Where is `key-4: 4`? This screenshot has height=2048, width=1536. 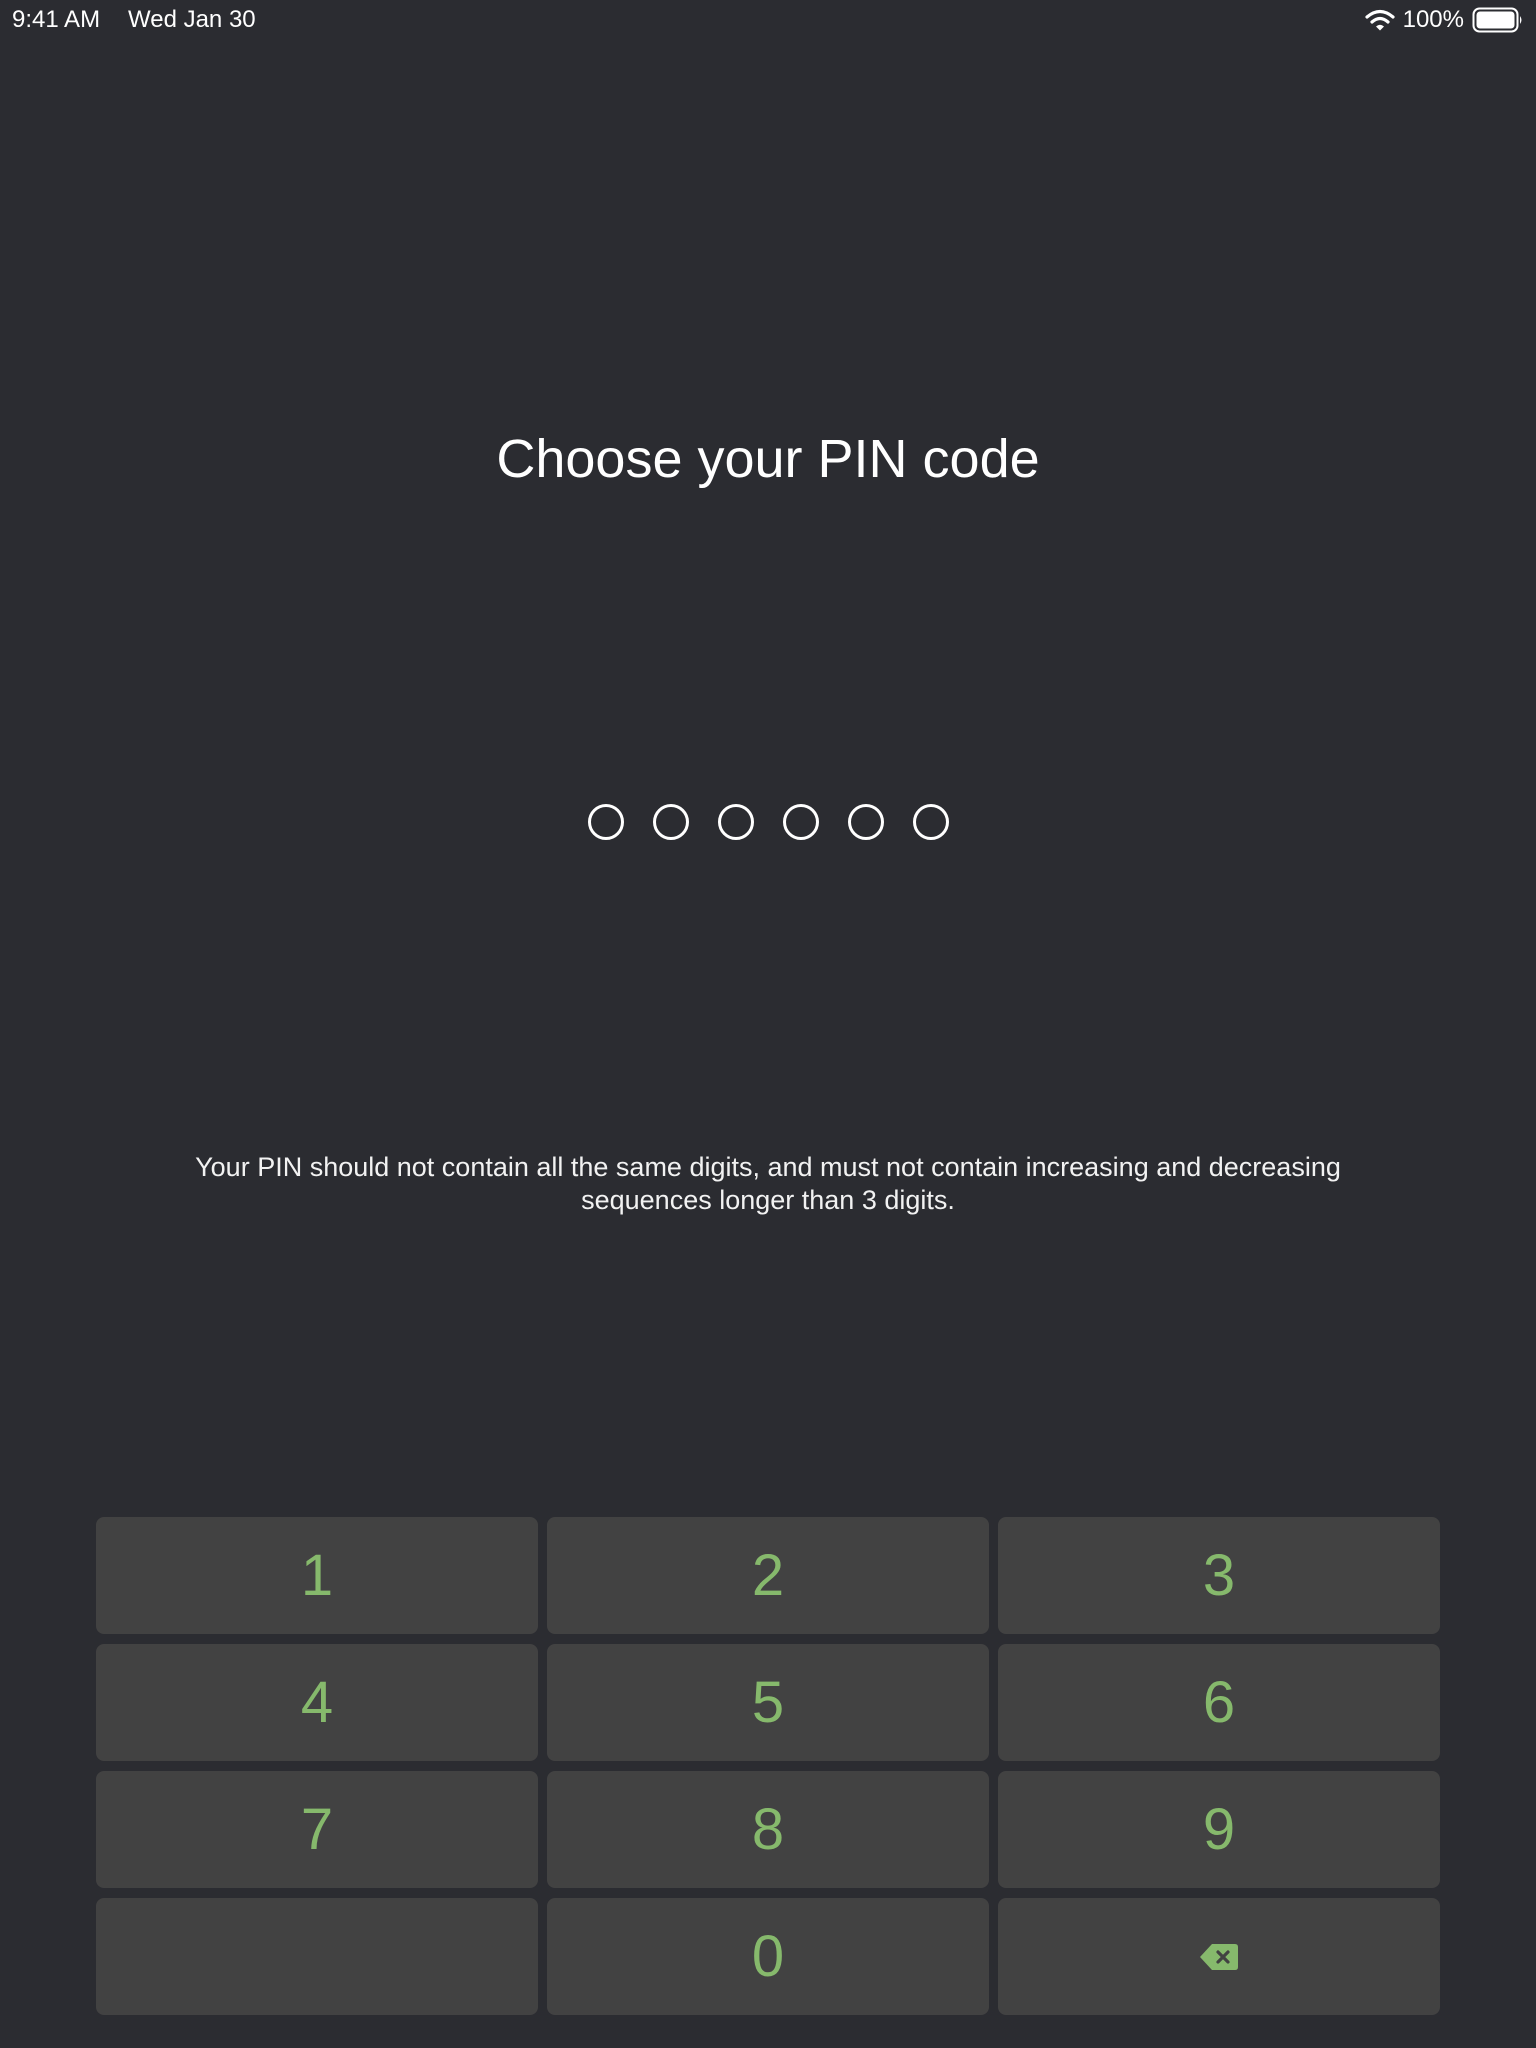
key-4: 4 is located at coordinates (317, 1702).